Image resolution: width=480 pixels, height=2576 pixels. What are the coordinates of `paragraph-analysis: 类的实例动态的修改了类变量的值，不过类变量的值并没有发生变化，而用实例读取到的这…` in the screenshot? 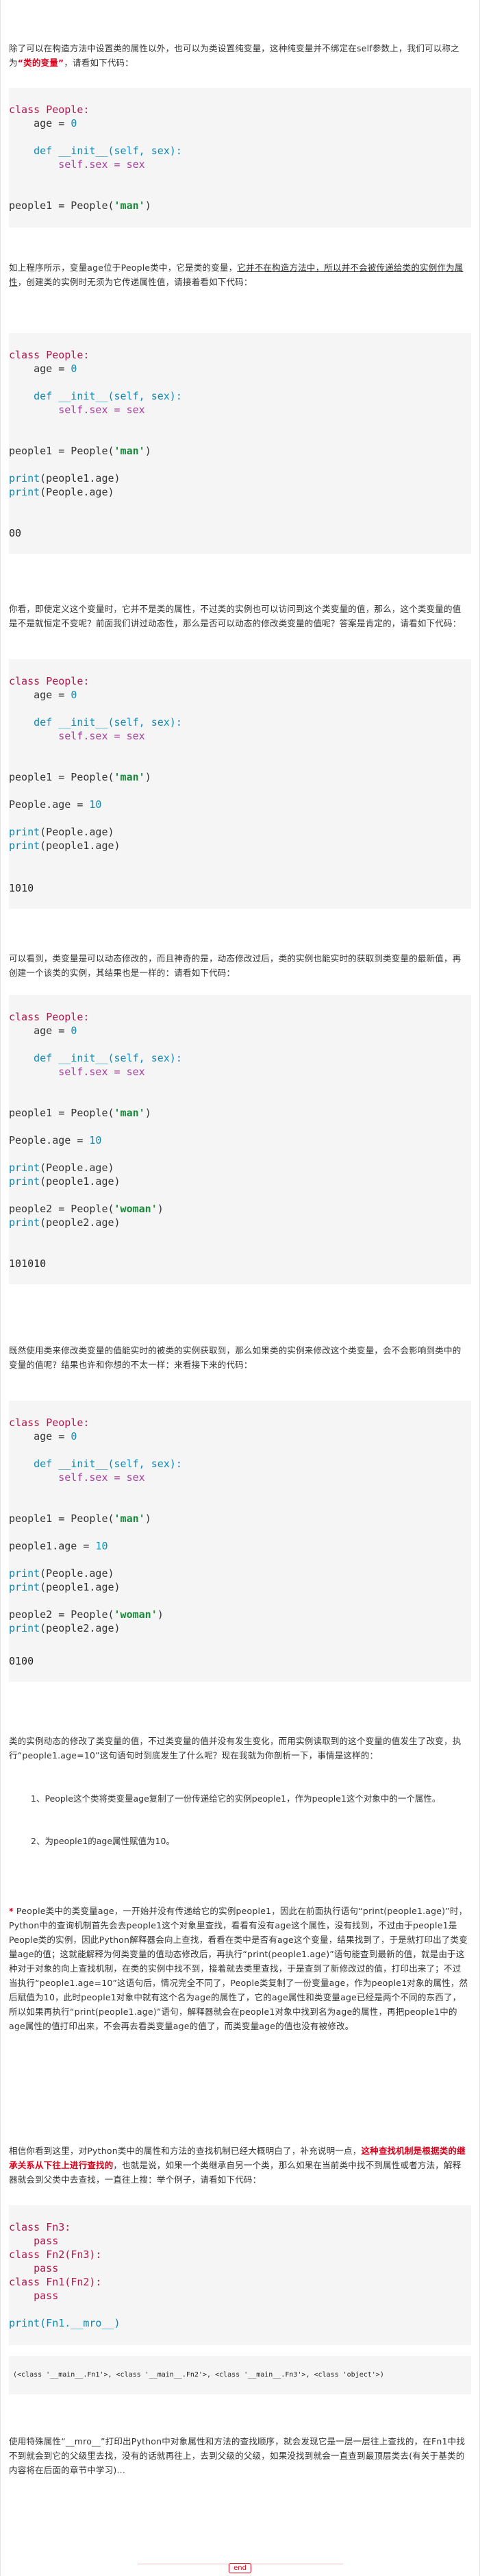 It's located at (235, 1749).